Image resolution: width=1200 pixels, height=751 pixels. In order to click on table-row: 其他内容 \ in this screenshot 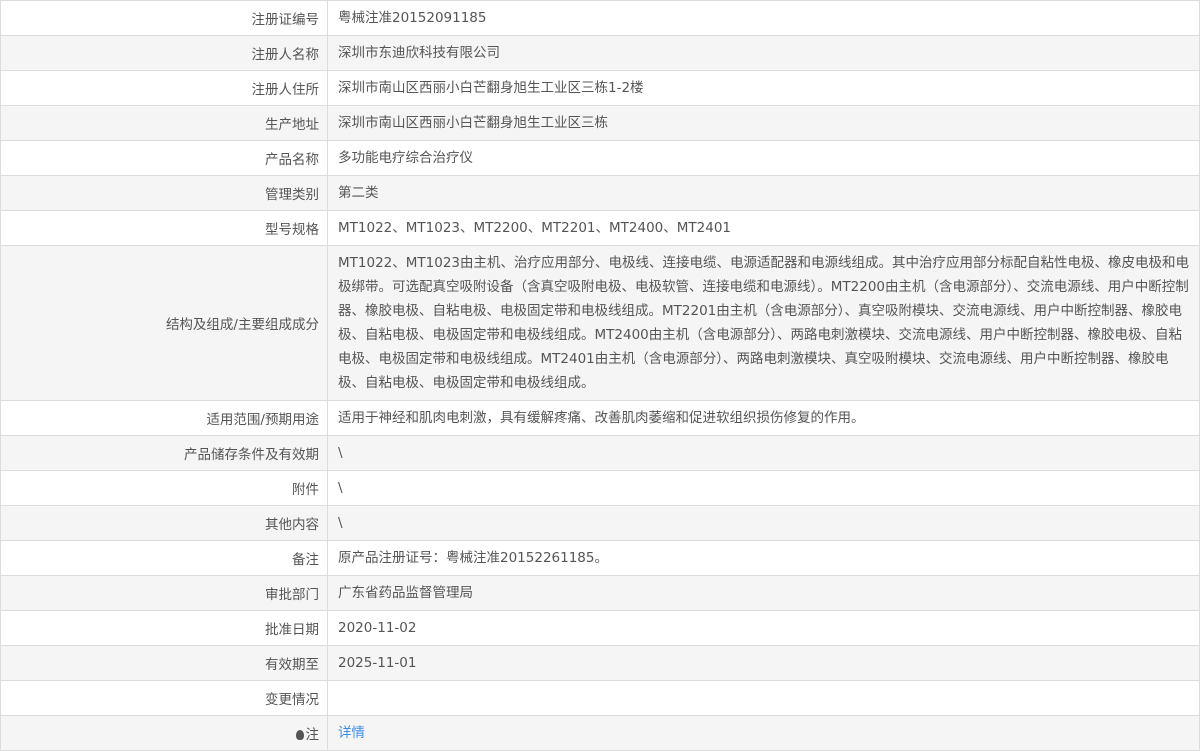, I will do `click(600, 523)`.